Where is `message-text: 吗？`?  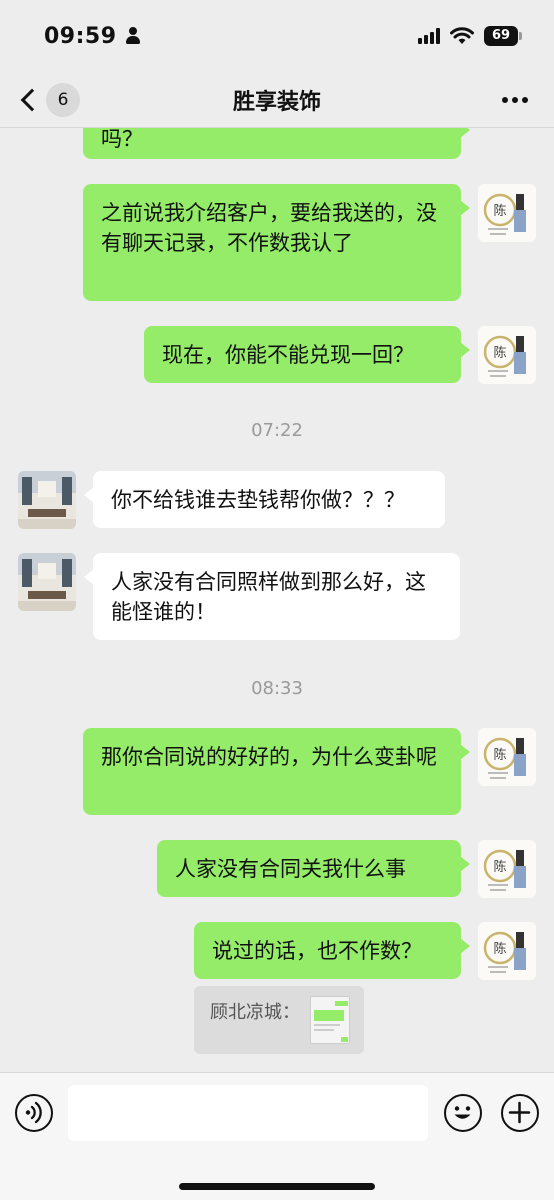
message-text: 吗？ is located at coordinates (122, 139).